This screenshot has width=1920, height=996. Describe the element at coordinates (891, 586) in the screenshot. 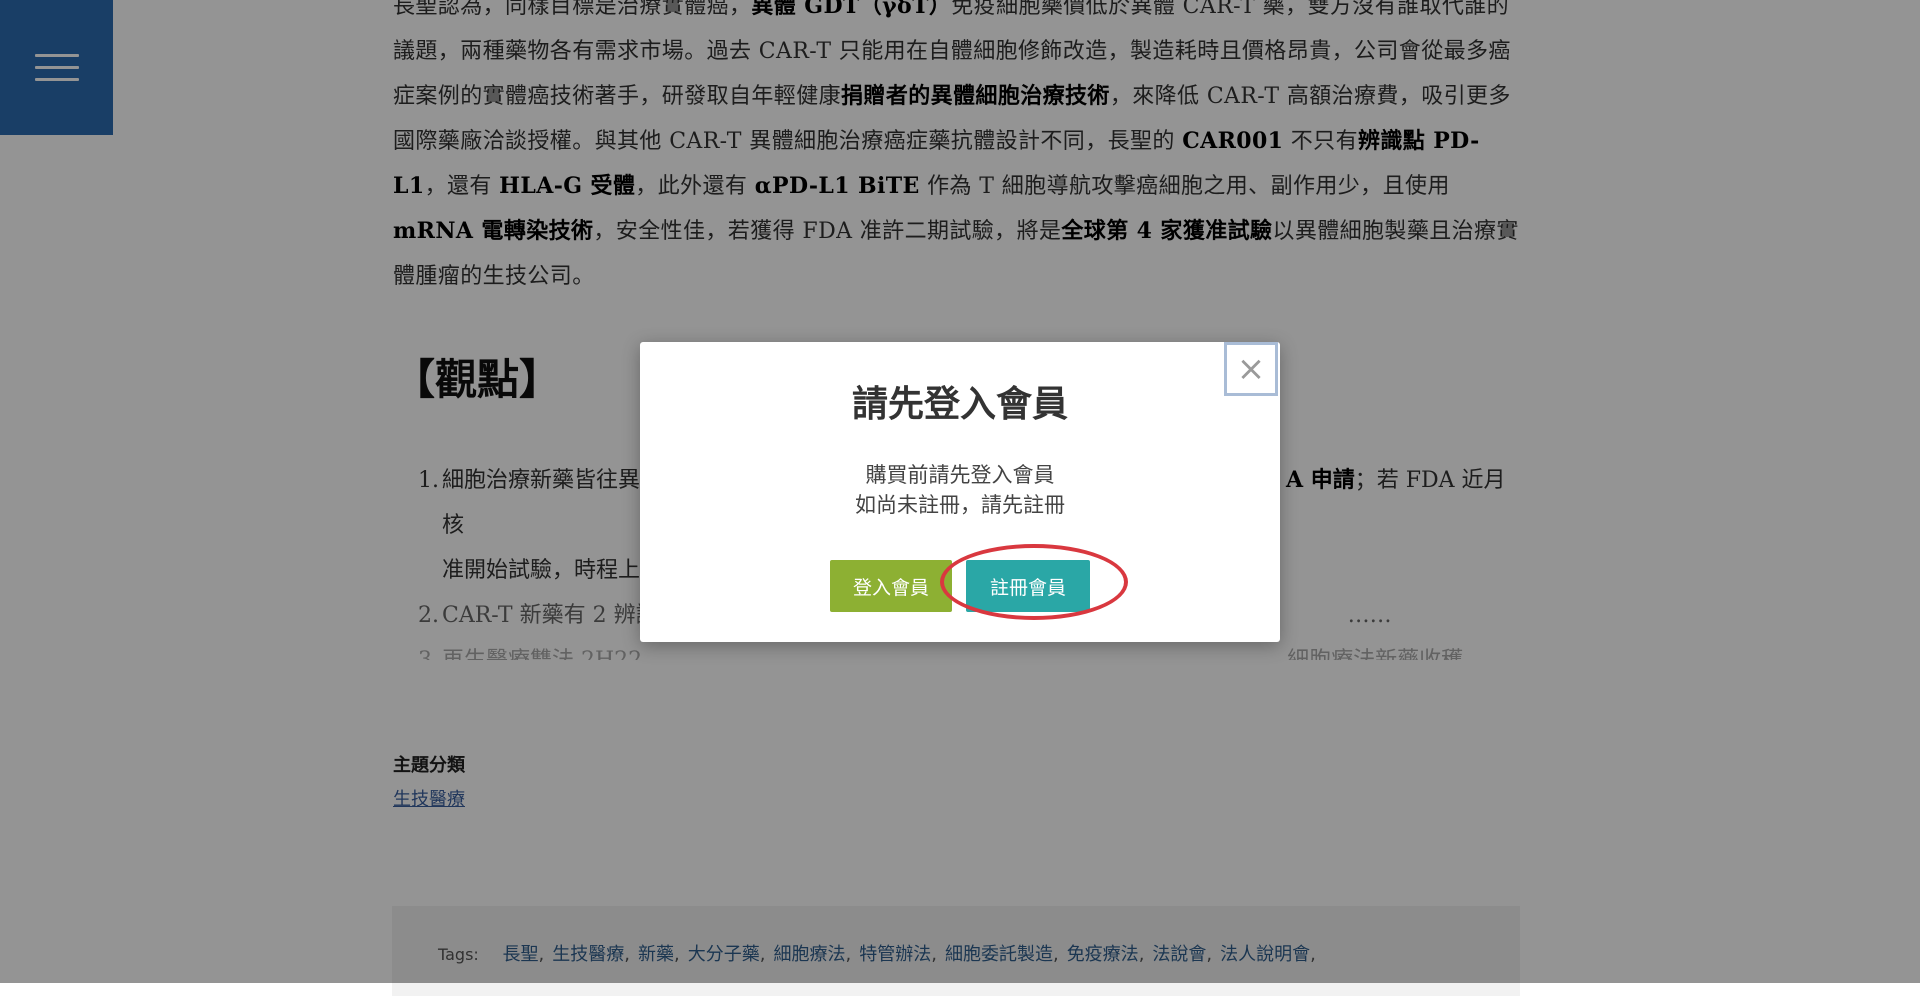

I see `login-button: 登入會員` at that location.